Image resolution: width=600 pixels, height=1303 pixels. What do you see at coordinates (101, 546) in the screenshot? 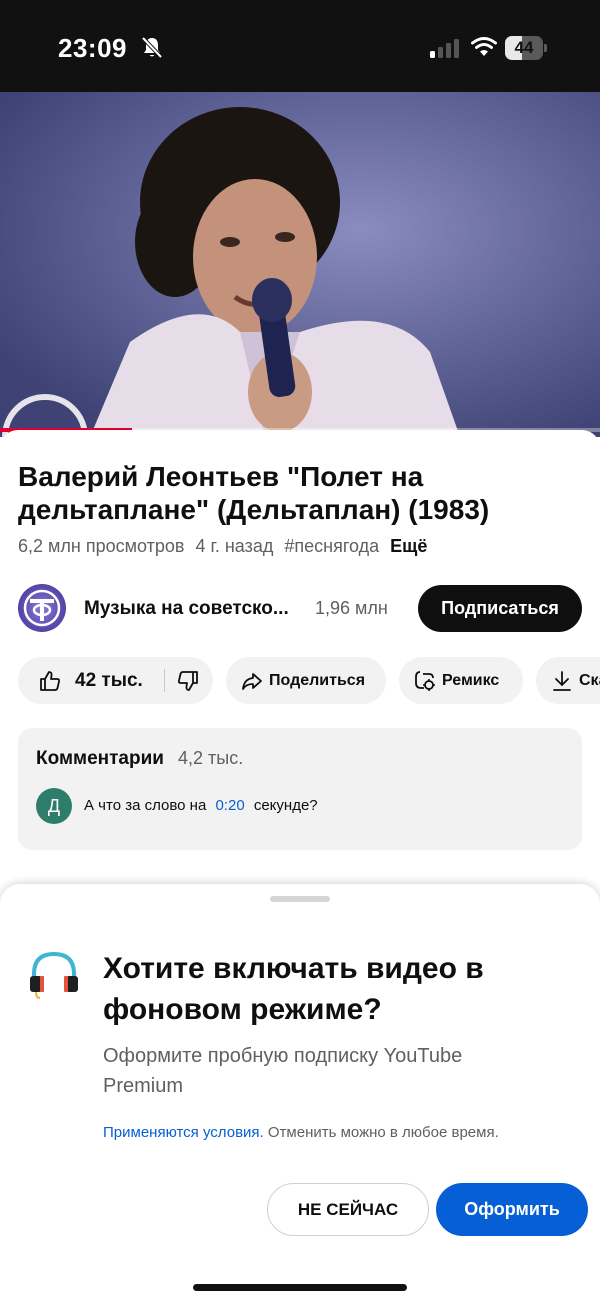
I see `view-count: 6,2 млн просмотров` at bounding box center [101, 546].